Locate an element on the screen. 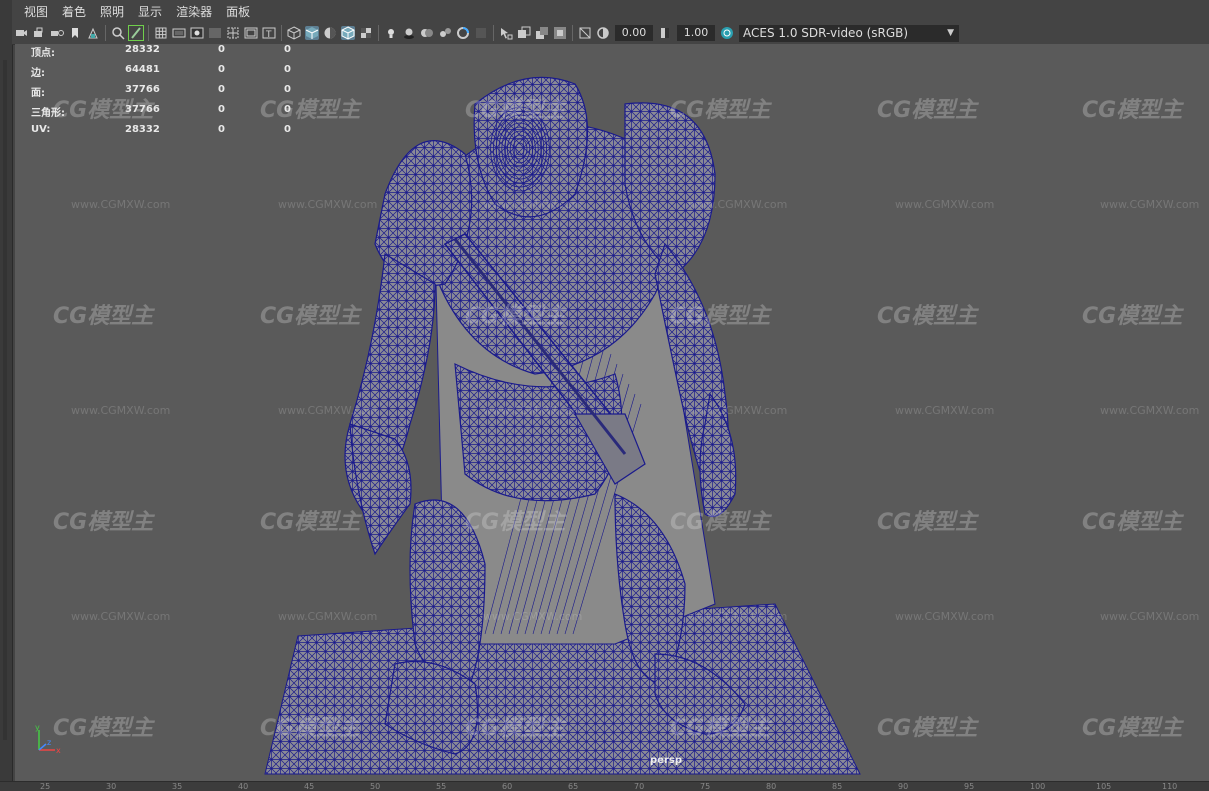 This screenshot has width=1209, height=791. motion-blur-icon is located at coordinates (445, 33).